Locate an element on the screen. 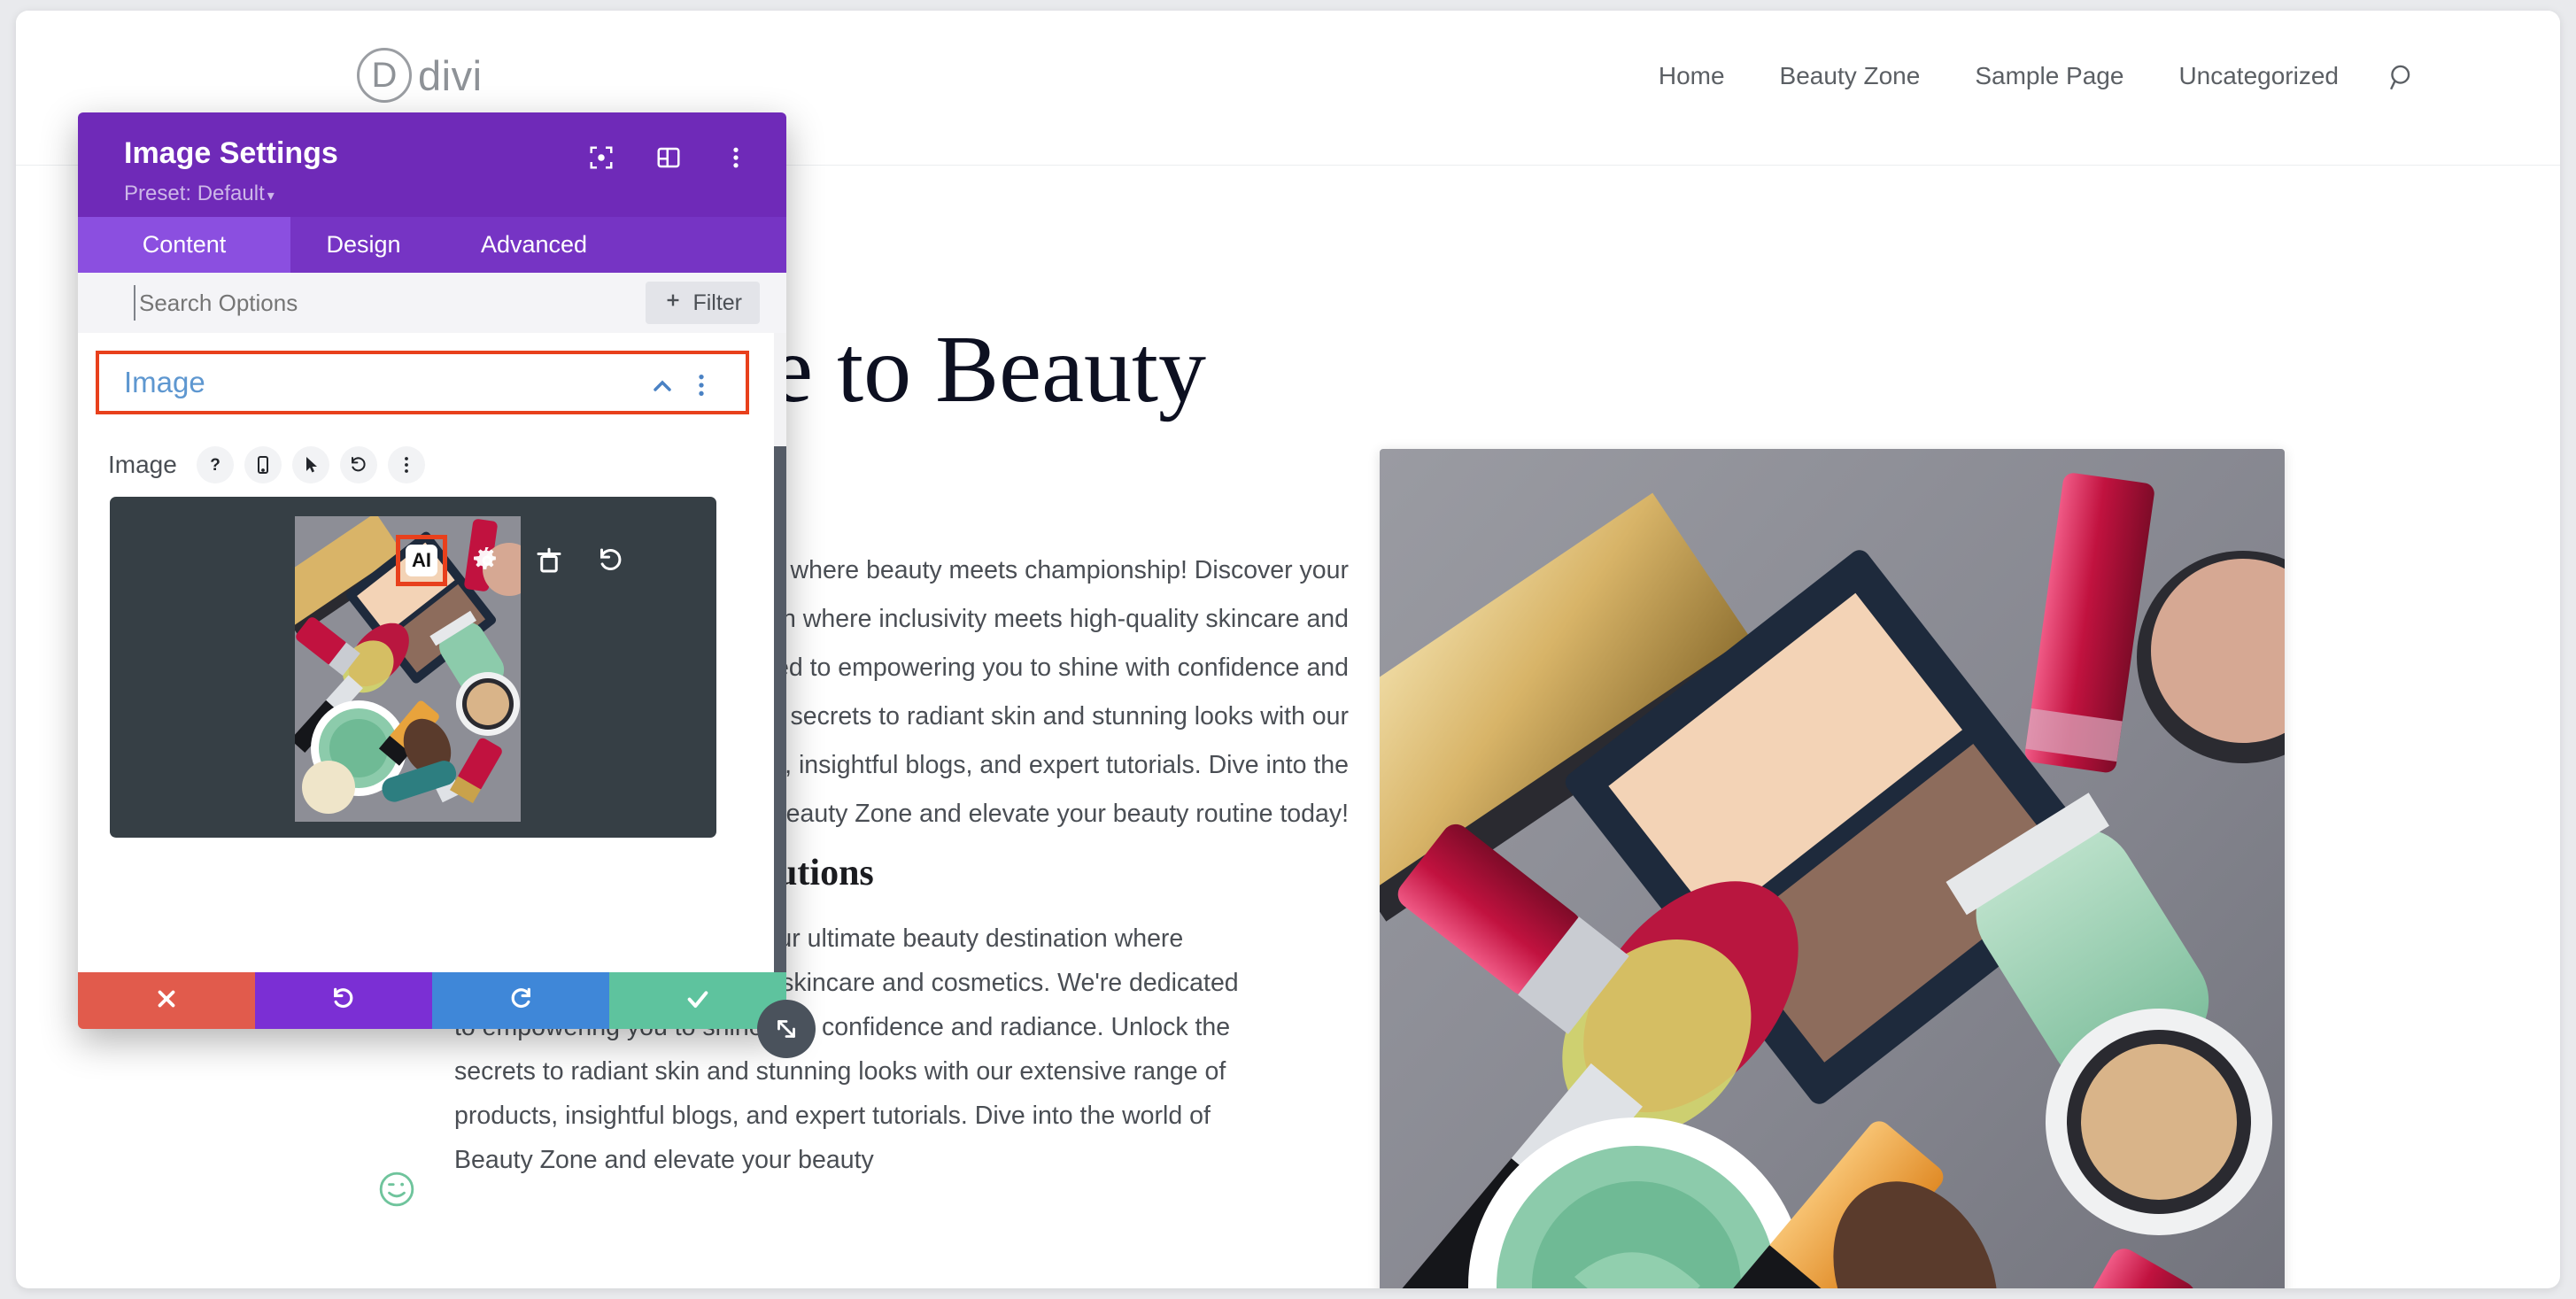  ai-badge-label: AI is located at coordinates (421, 560).